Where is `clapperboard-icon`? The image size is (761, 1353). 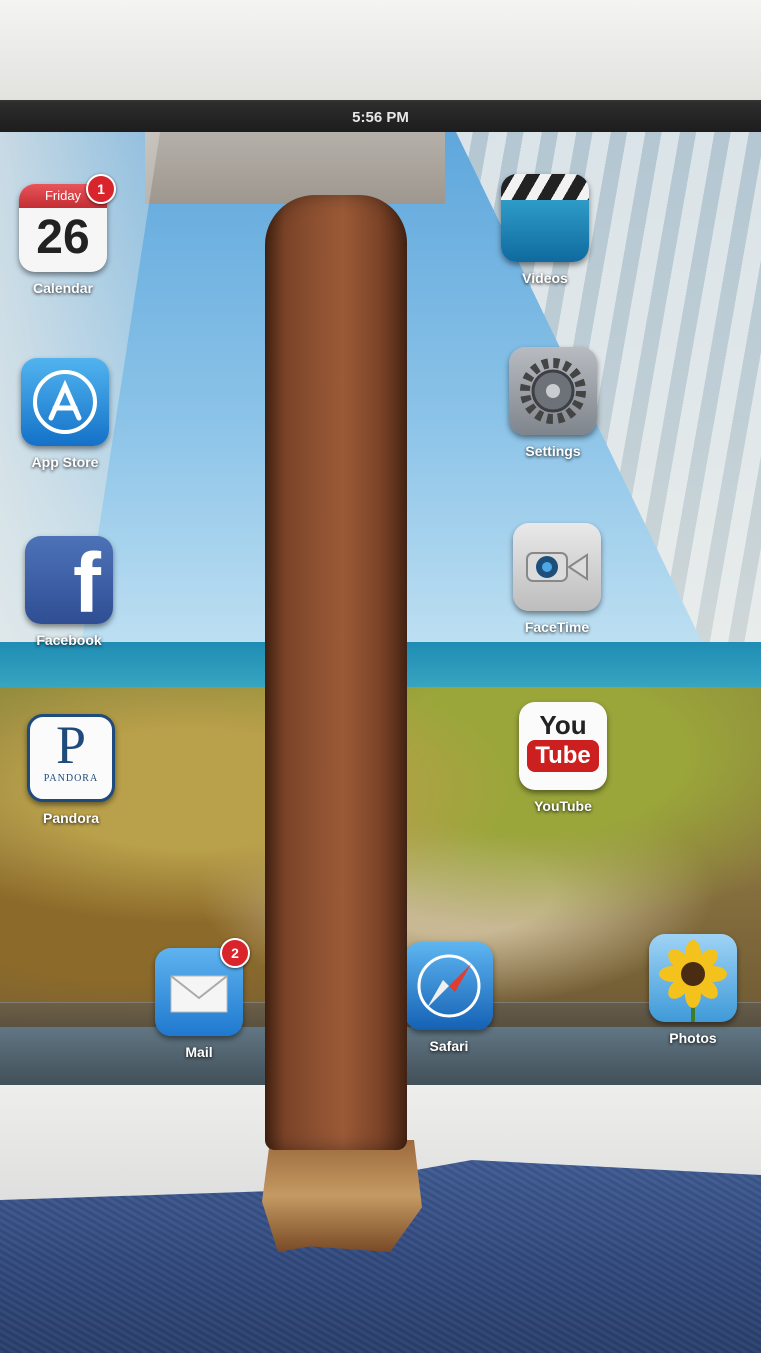
clapperboard-icon is located at coordinates (545, 218).